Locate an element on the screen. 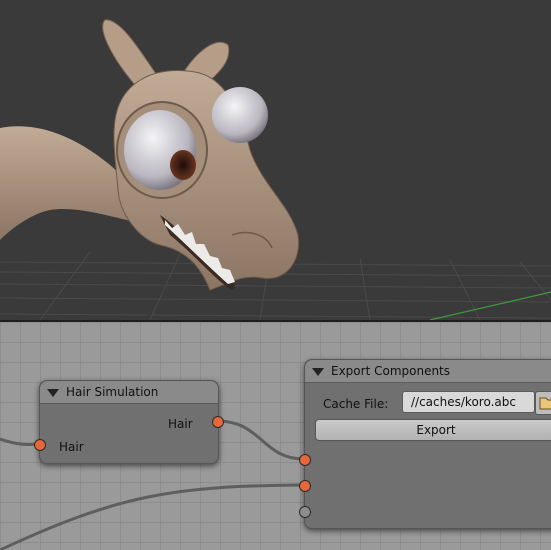 The width and height of the screenshot is (551, 550). hair-simulation-input-socket is located at coordinates (40, 445).